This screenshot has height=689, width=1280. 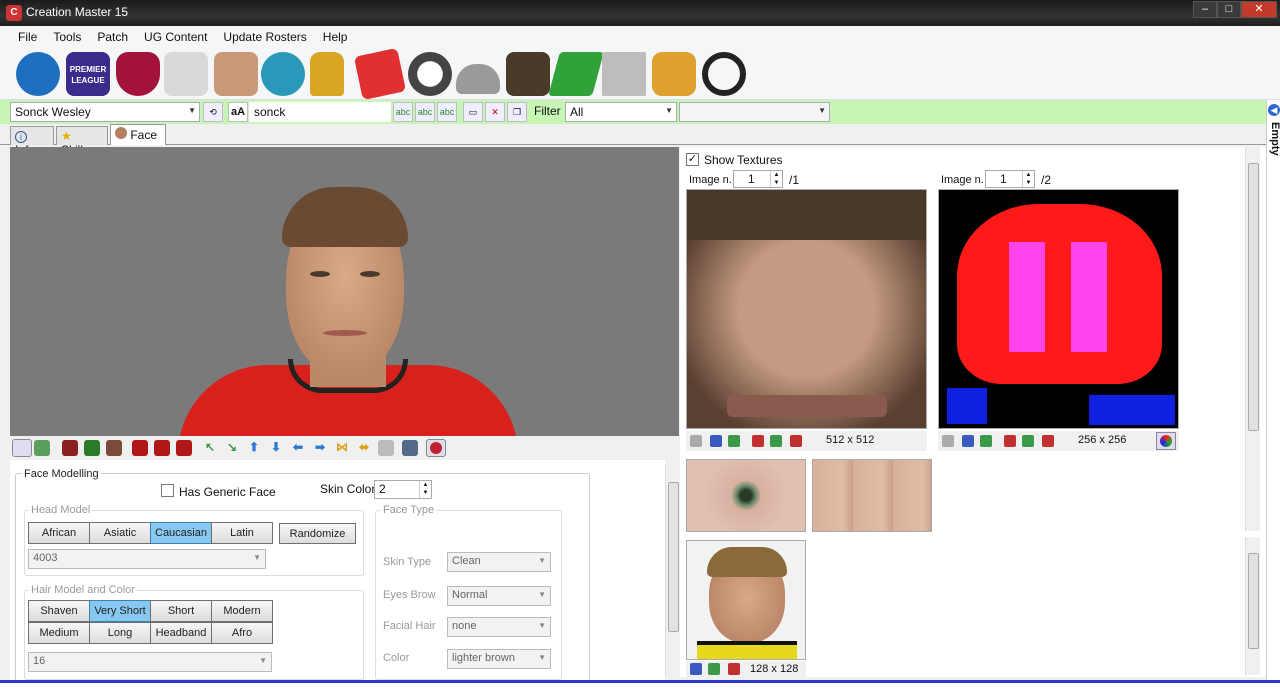 What do you see at coordinates (499, 562) in the screenshot?
I see `skin-type-select: Clean ▼` at bounding box center [499, 562].